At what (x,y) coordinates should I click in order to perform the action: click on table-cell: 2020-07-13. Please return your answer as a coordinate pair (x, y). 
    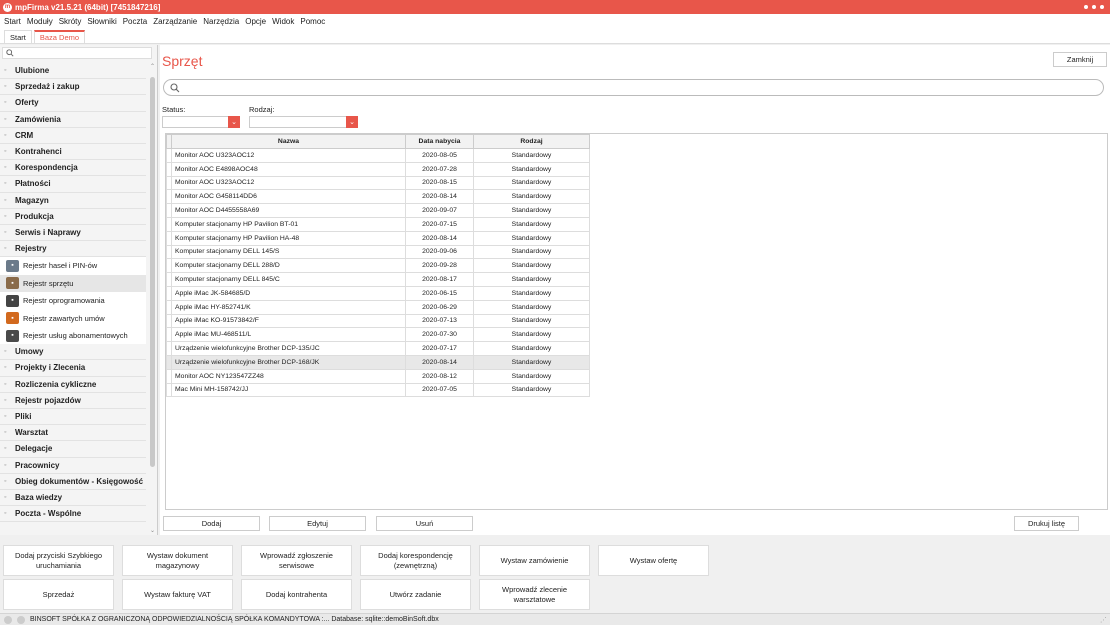
    Looking at the image, I should click on (439, 321).